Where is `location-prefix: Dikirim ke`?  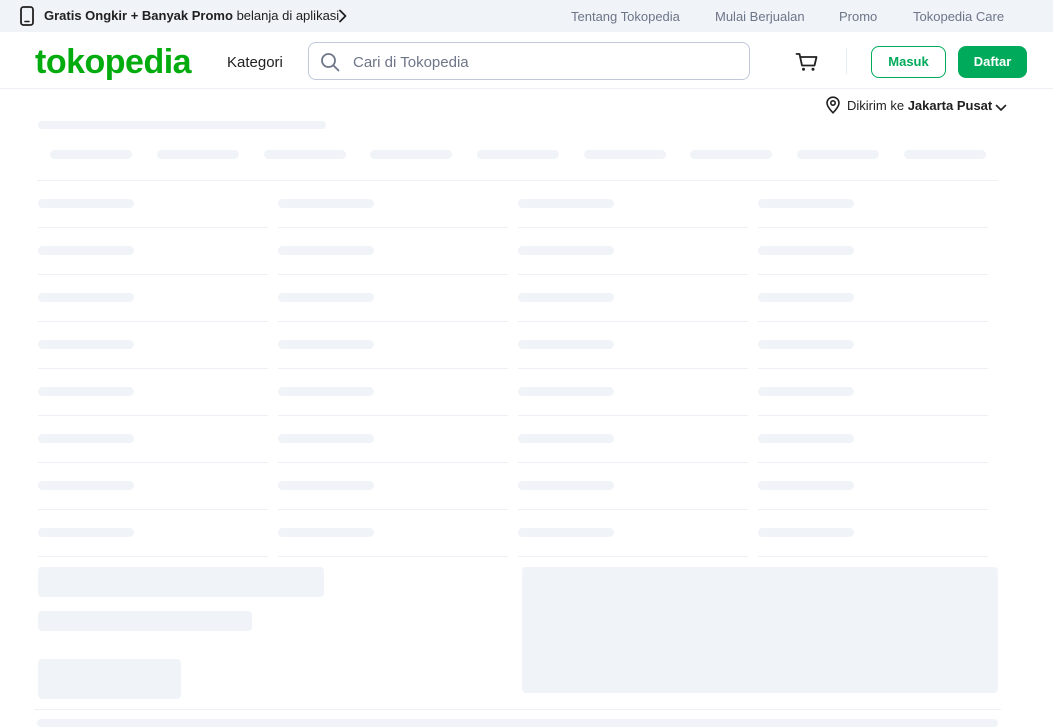
location-prefix: Dikirim ke is located at coordinates (876, 105).